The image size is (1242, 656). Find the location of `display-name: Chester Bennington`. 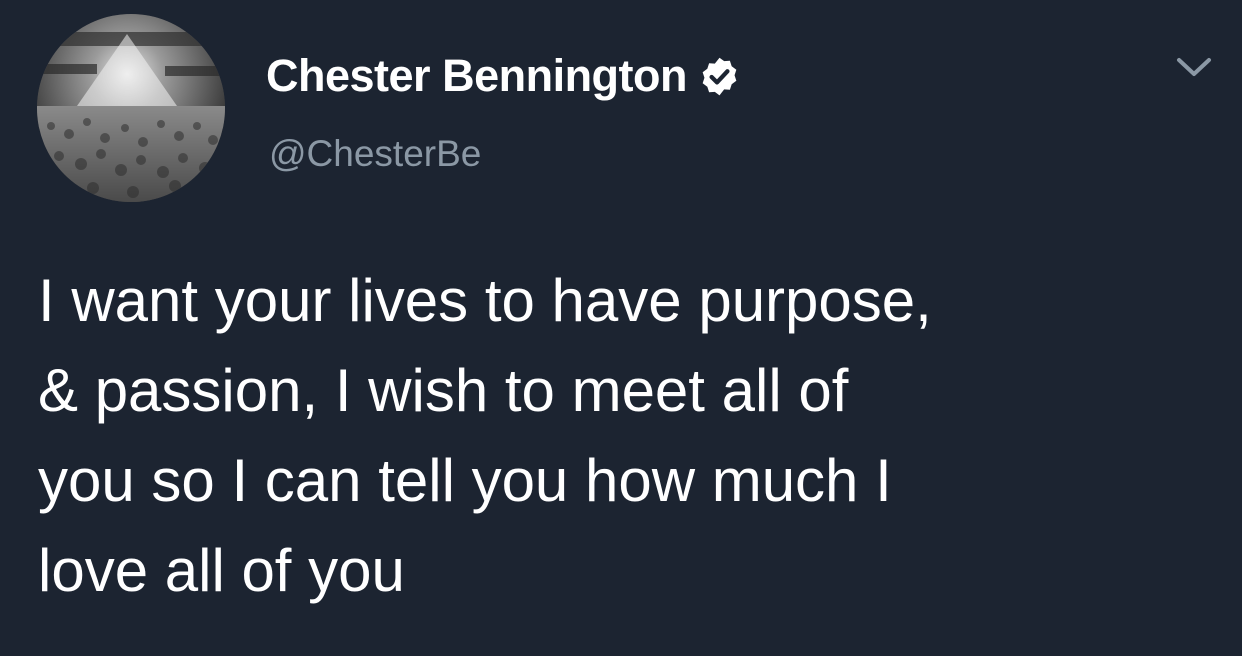

display-name: Chester Bennington is located at coordinates (477, 76).